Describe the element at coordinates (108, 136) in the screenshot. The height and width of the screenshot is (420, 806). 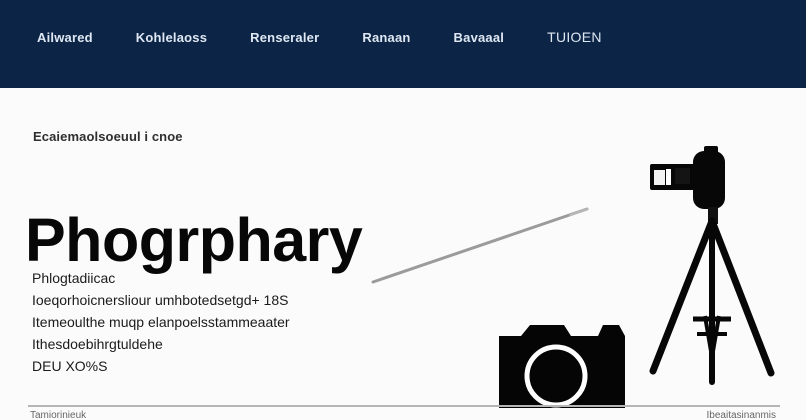
I see `hero-kicker: Ecaiemaolsoeuul i cnoe` at that location.